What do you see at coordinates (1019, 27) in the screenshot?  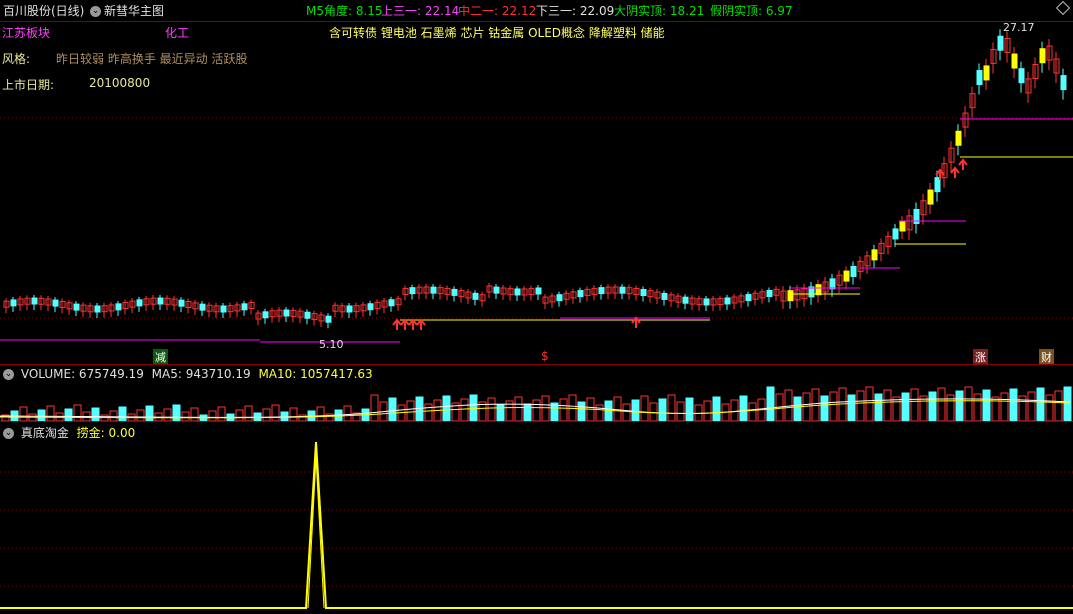 I see `high-price-label: 27.17` at bounding box center [1019, 27].